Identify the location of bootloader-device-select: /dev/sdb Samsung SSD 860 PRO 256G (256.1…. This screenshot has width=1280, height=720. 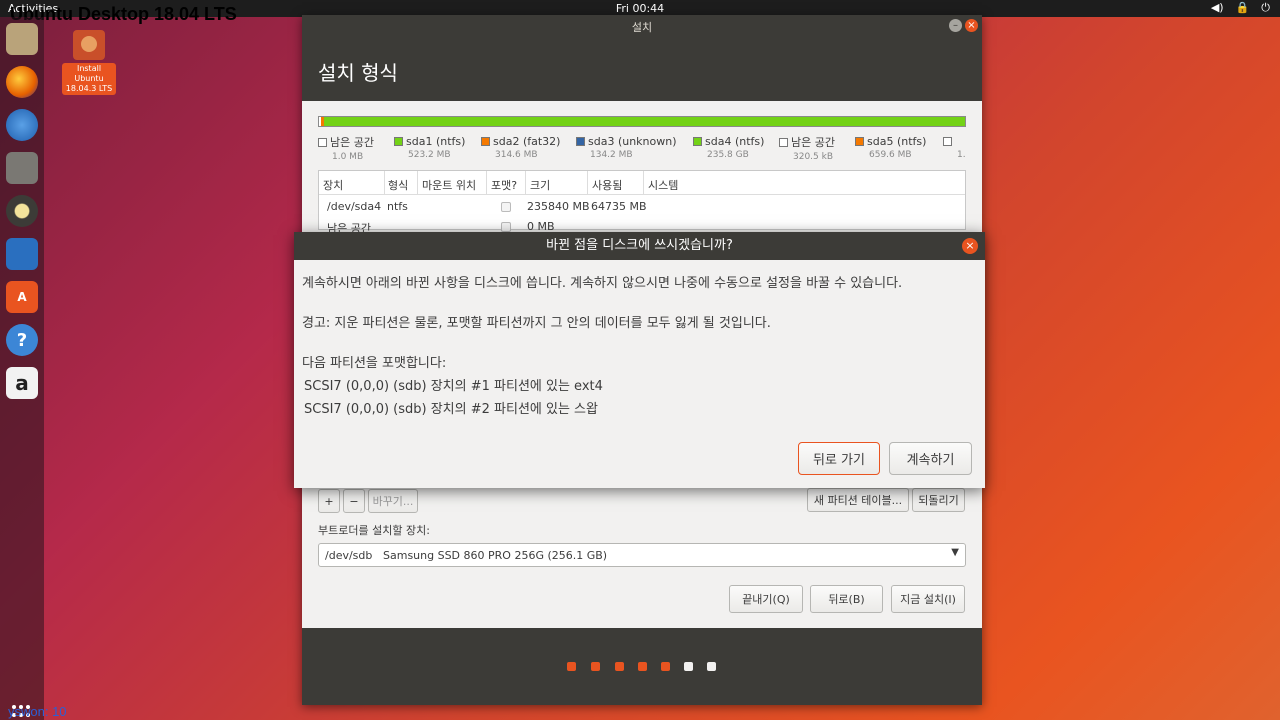
(642, 555).